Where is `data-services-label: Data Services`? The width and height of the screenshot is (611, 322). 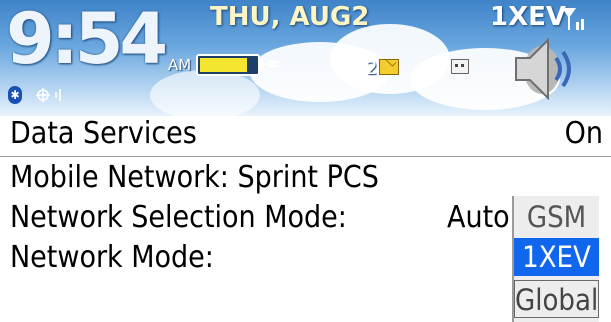 data-services-label: Data Services is located at coordinates (103, 133).